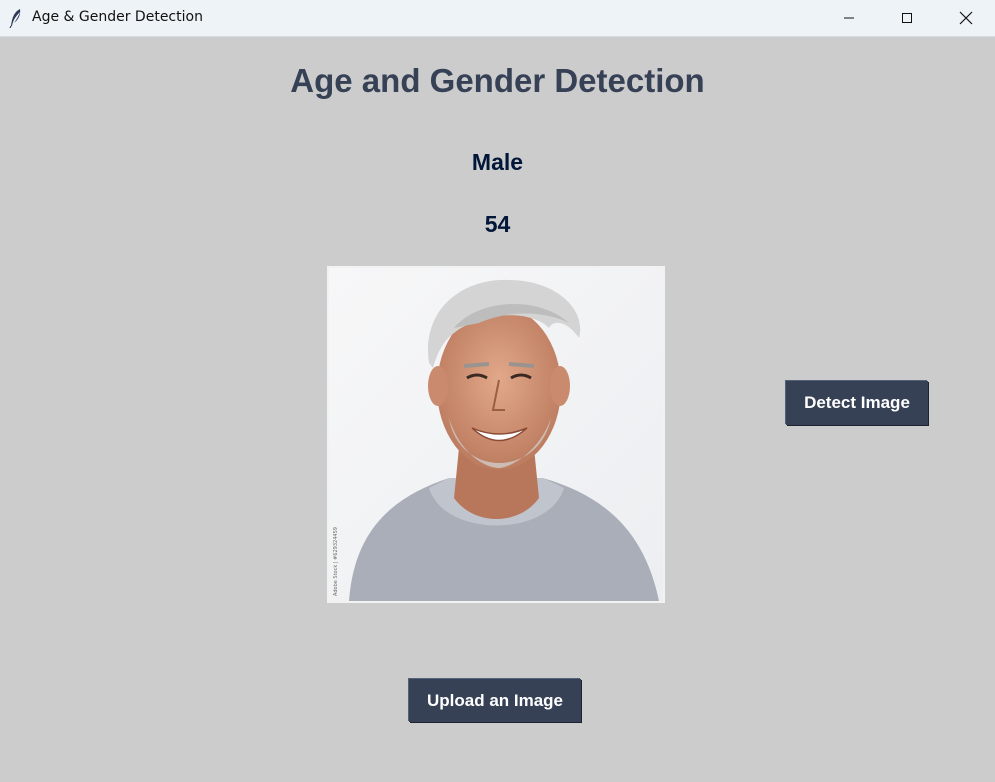 The height and width of the screenshot is (782, 995). Describe the element at coordinates (857, 403) in the screenshot. I see `detect-image-button: Detect Image` at that location.